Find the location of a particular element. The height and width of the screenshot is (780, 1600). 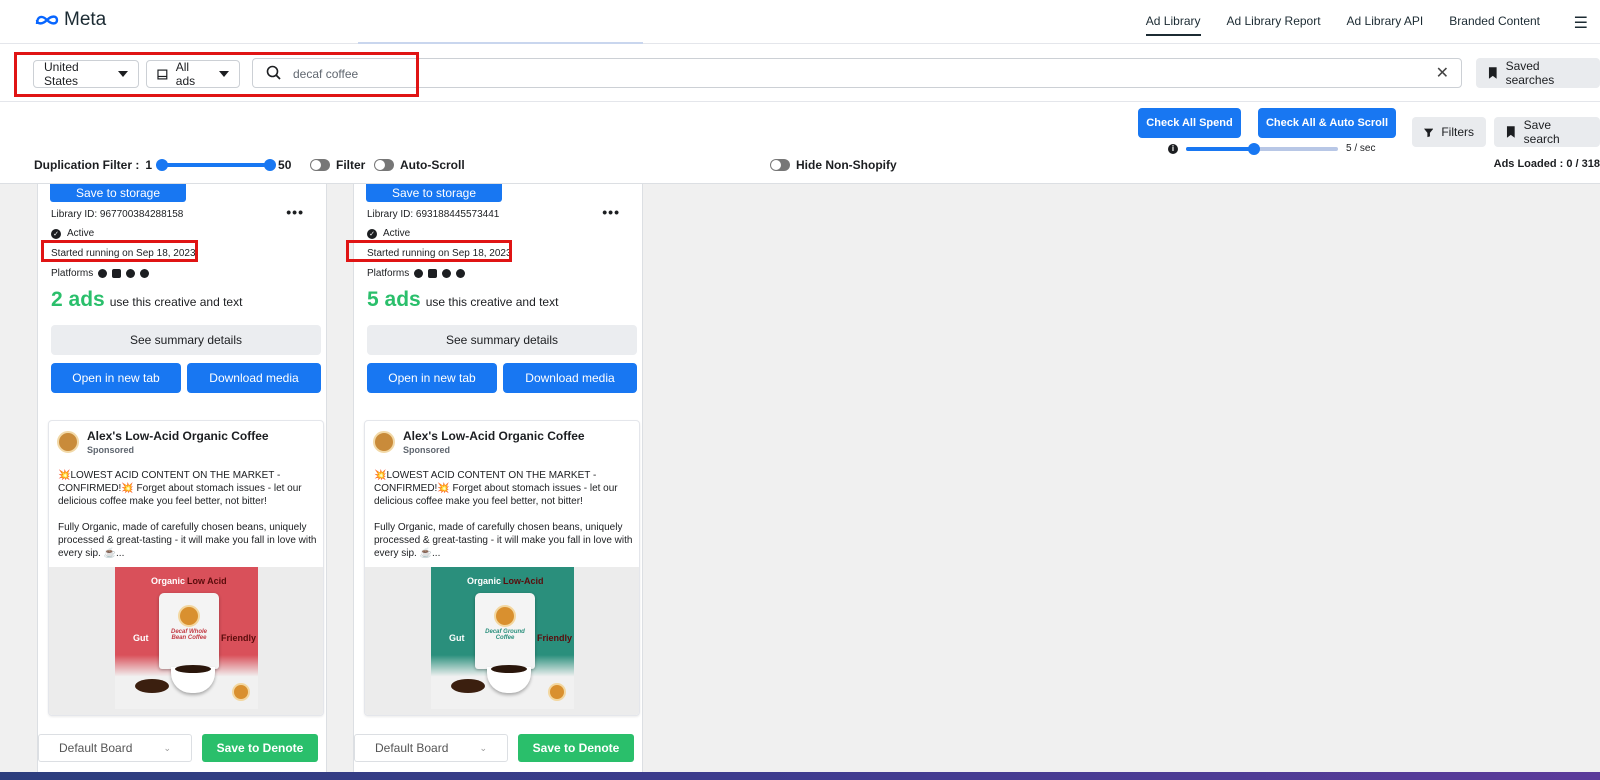

media-label-low-acid: Low-Acid is located at coordinates (523, 581).